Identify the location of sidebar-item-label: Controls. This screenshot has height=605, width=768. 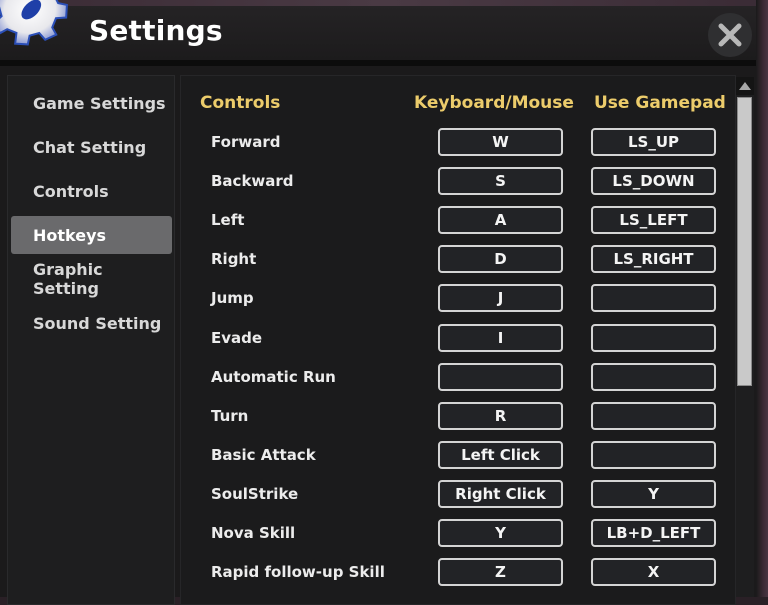
(71, 191).